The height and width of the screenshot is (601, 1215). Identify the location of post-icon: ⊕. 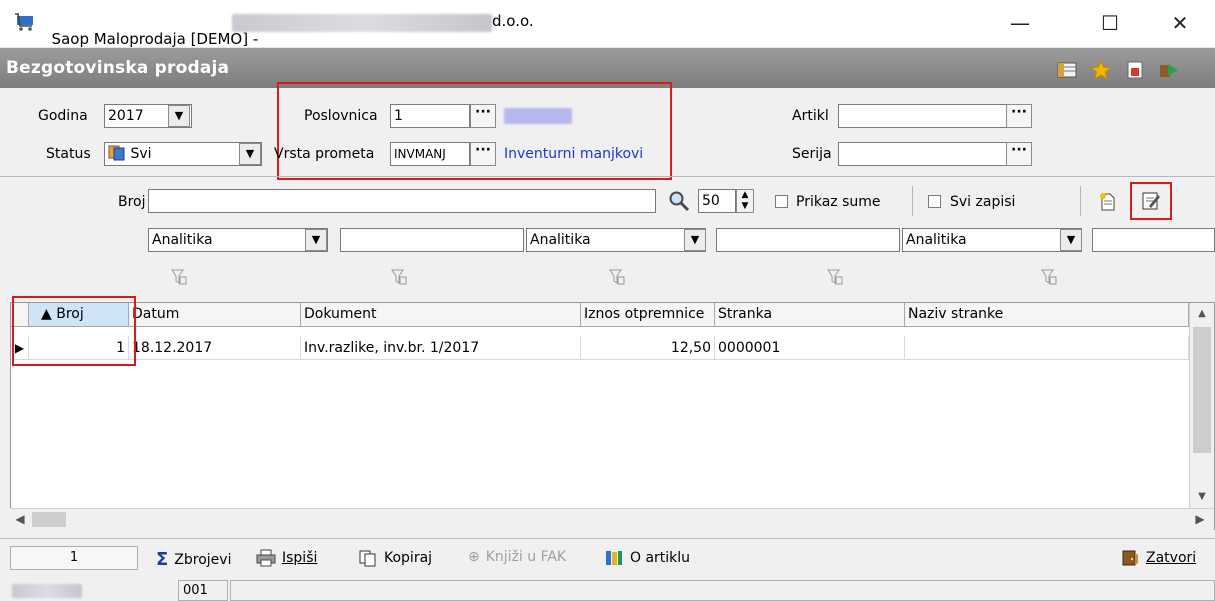
(474, 557).